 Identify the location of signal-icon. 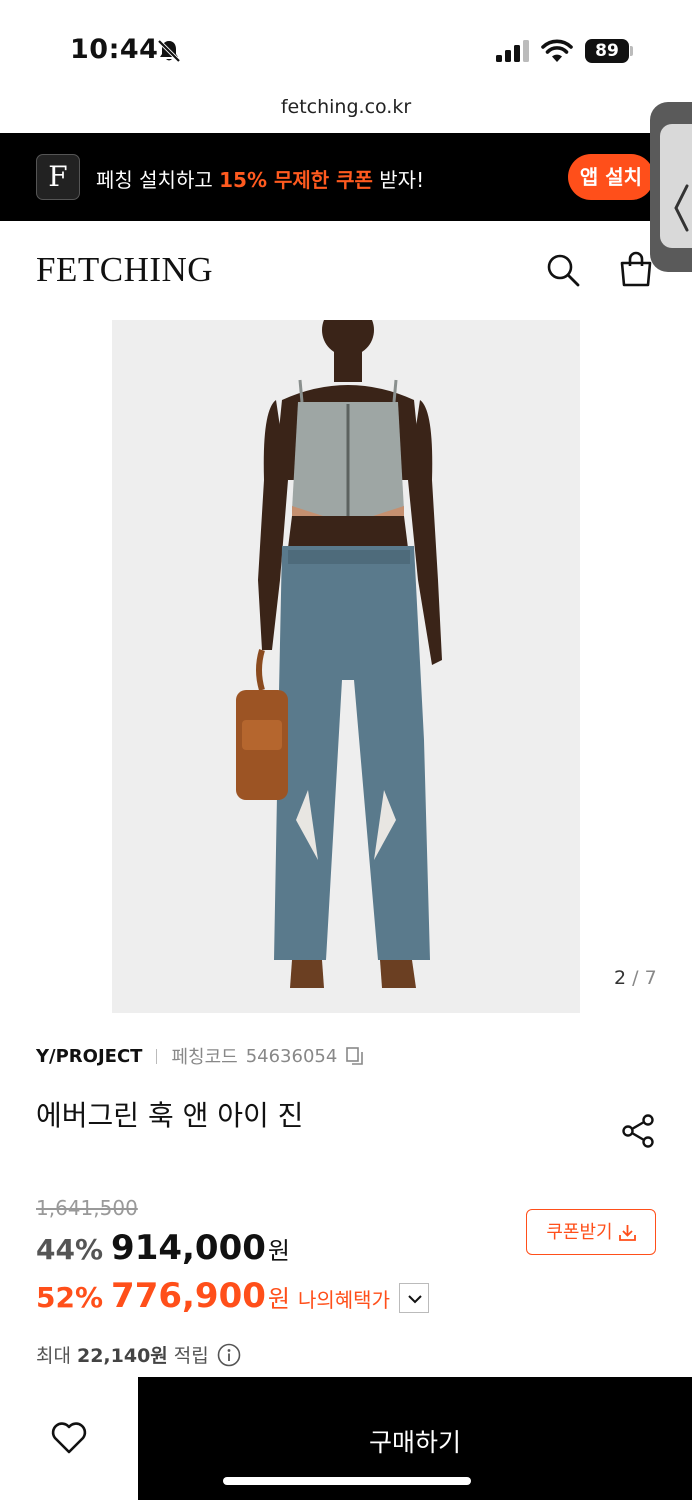
(512, 51).